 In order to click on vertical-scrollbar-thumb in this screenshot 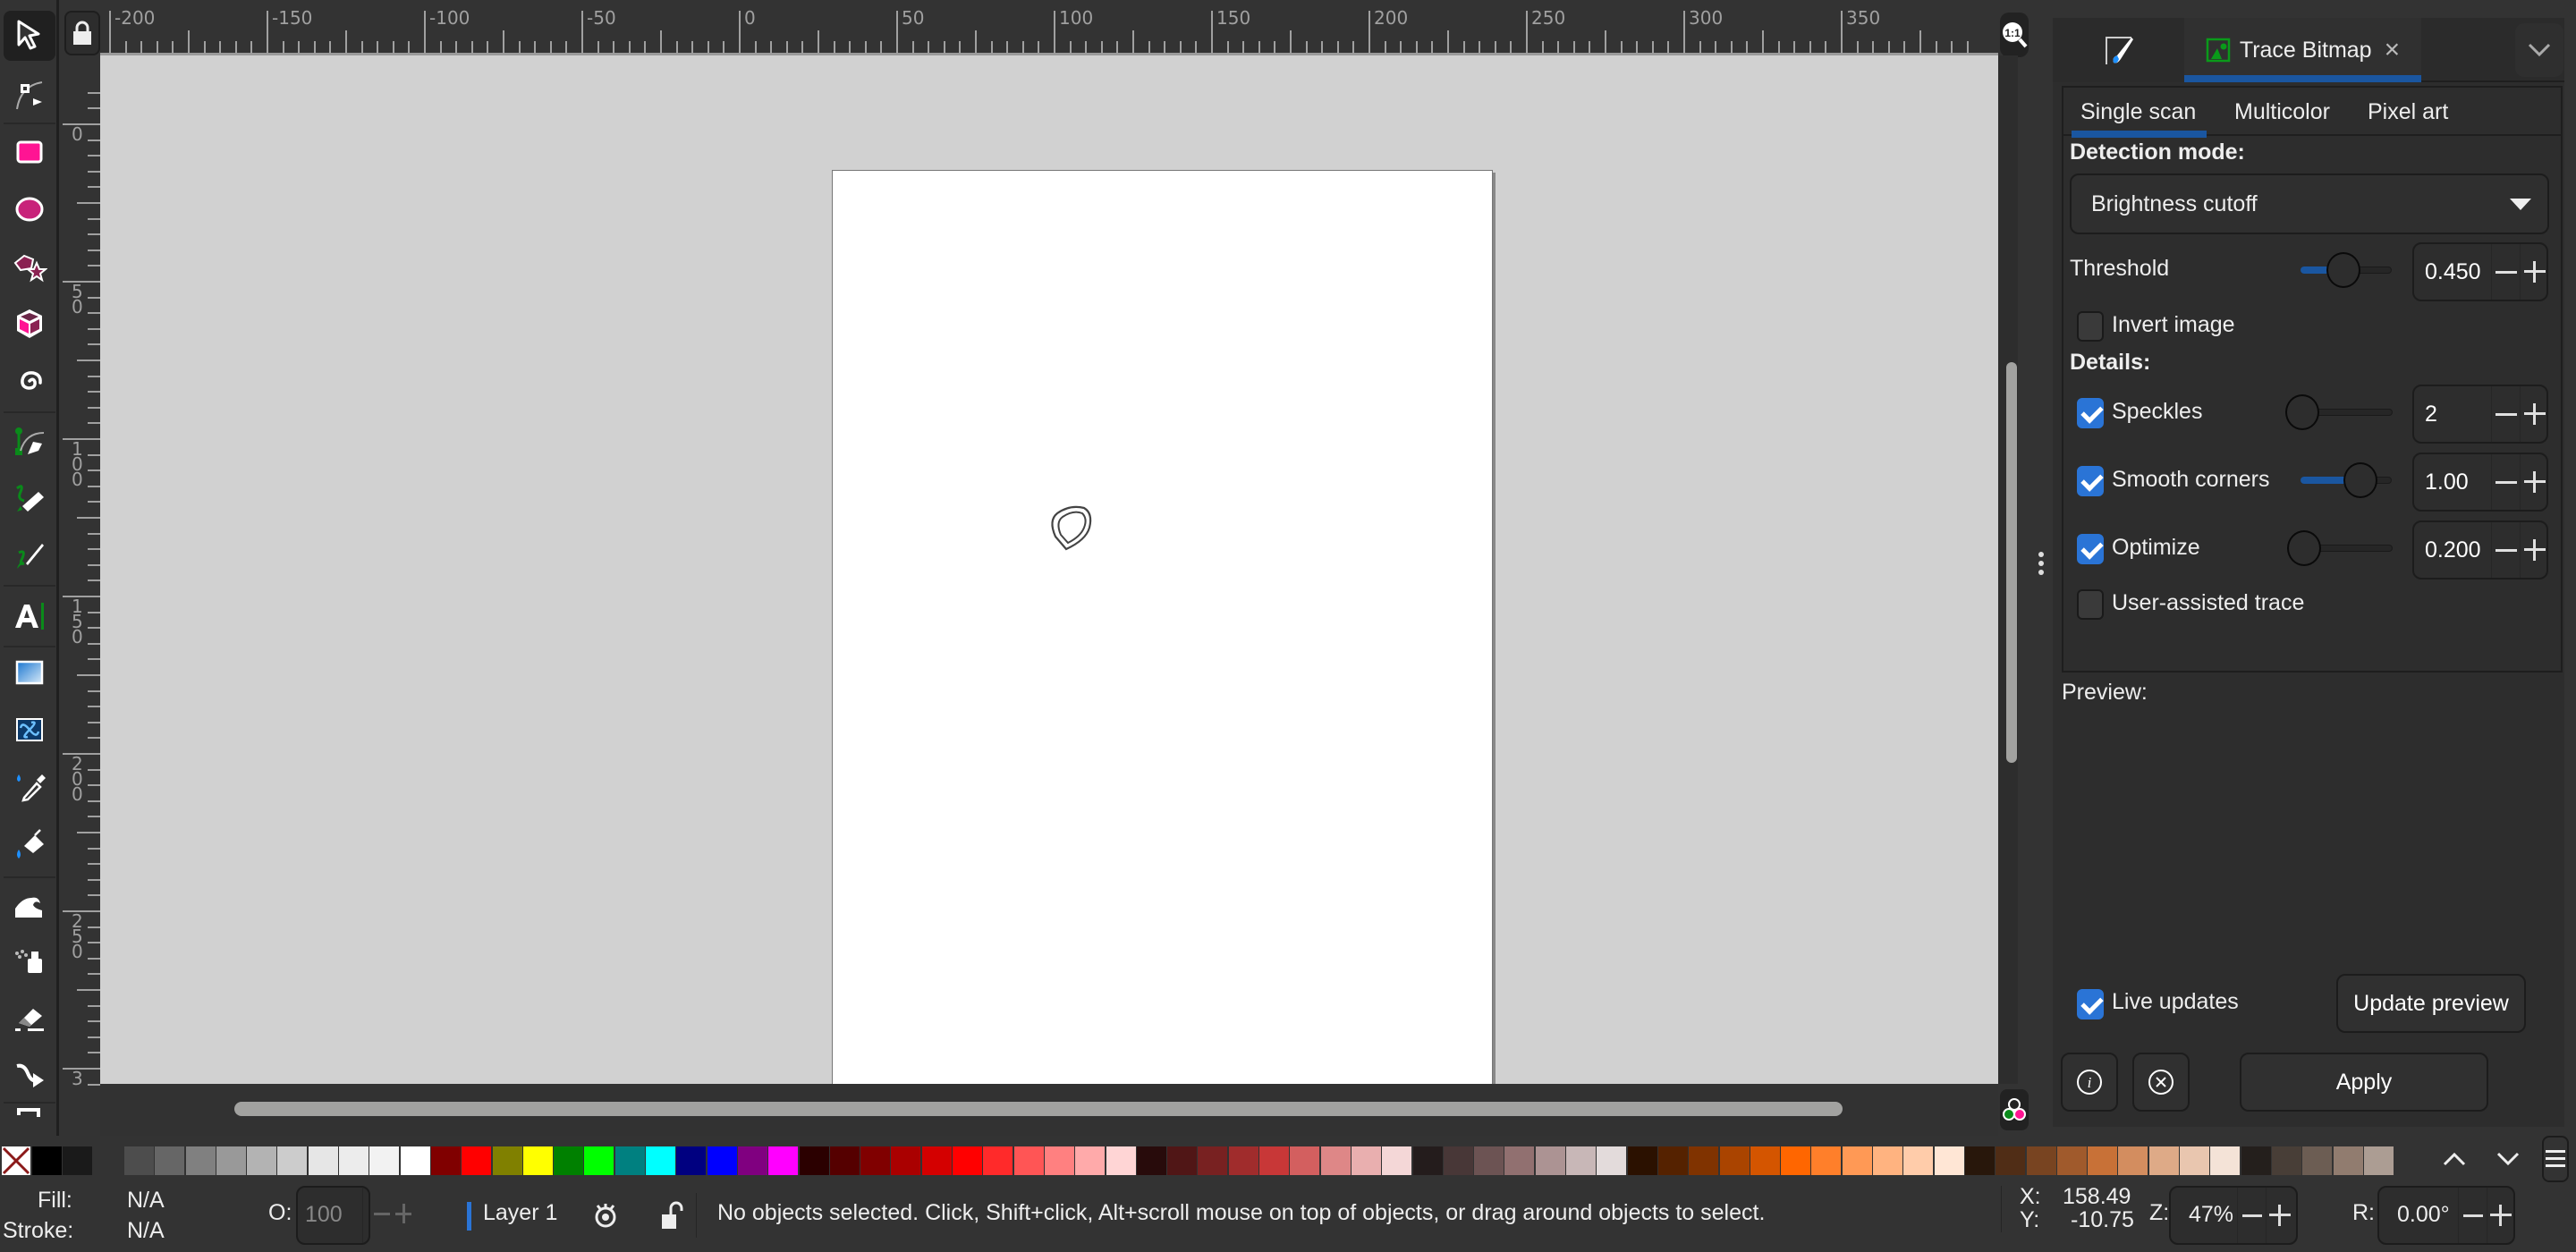, I will do `click(2011, 562)`.